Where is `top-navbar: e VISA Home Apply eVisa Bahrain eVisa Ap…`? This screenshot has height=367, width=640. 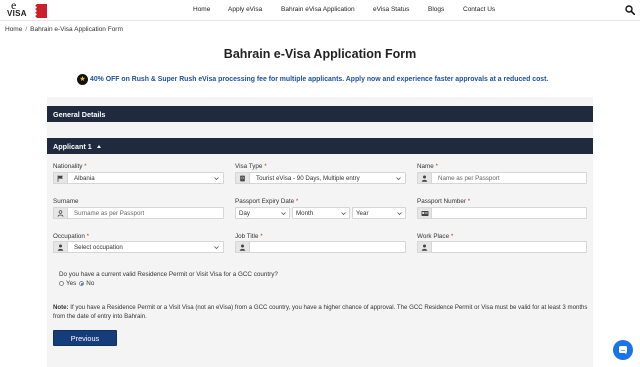 top-navbar: e VISA Home Apply eVisa Bahrain eVisa Ap… is located at coordinates (320, 10).